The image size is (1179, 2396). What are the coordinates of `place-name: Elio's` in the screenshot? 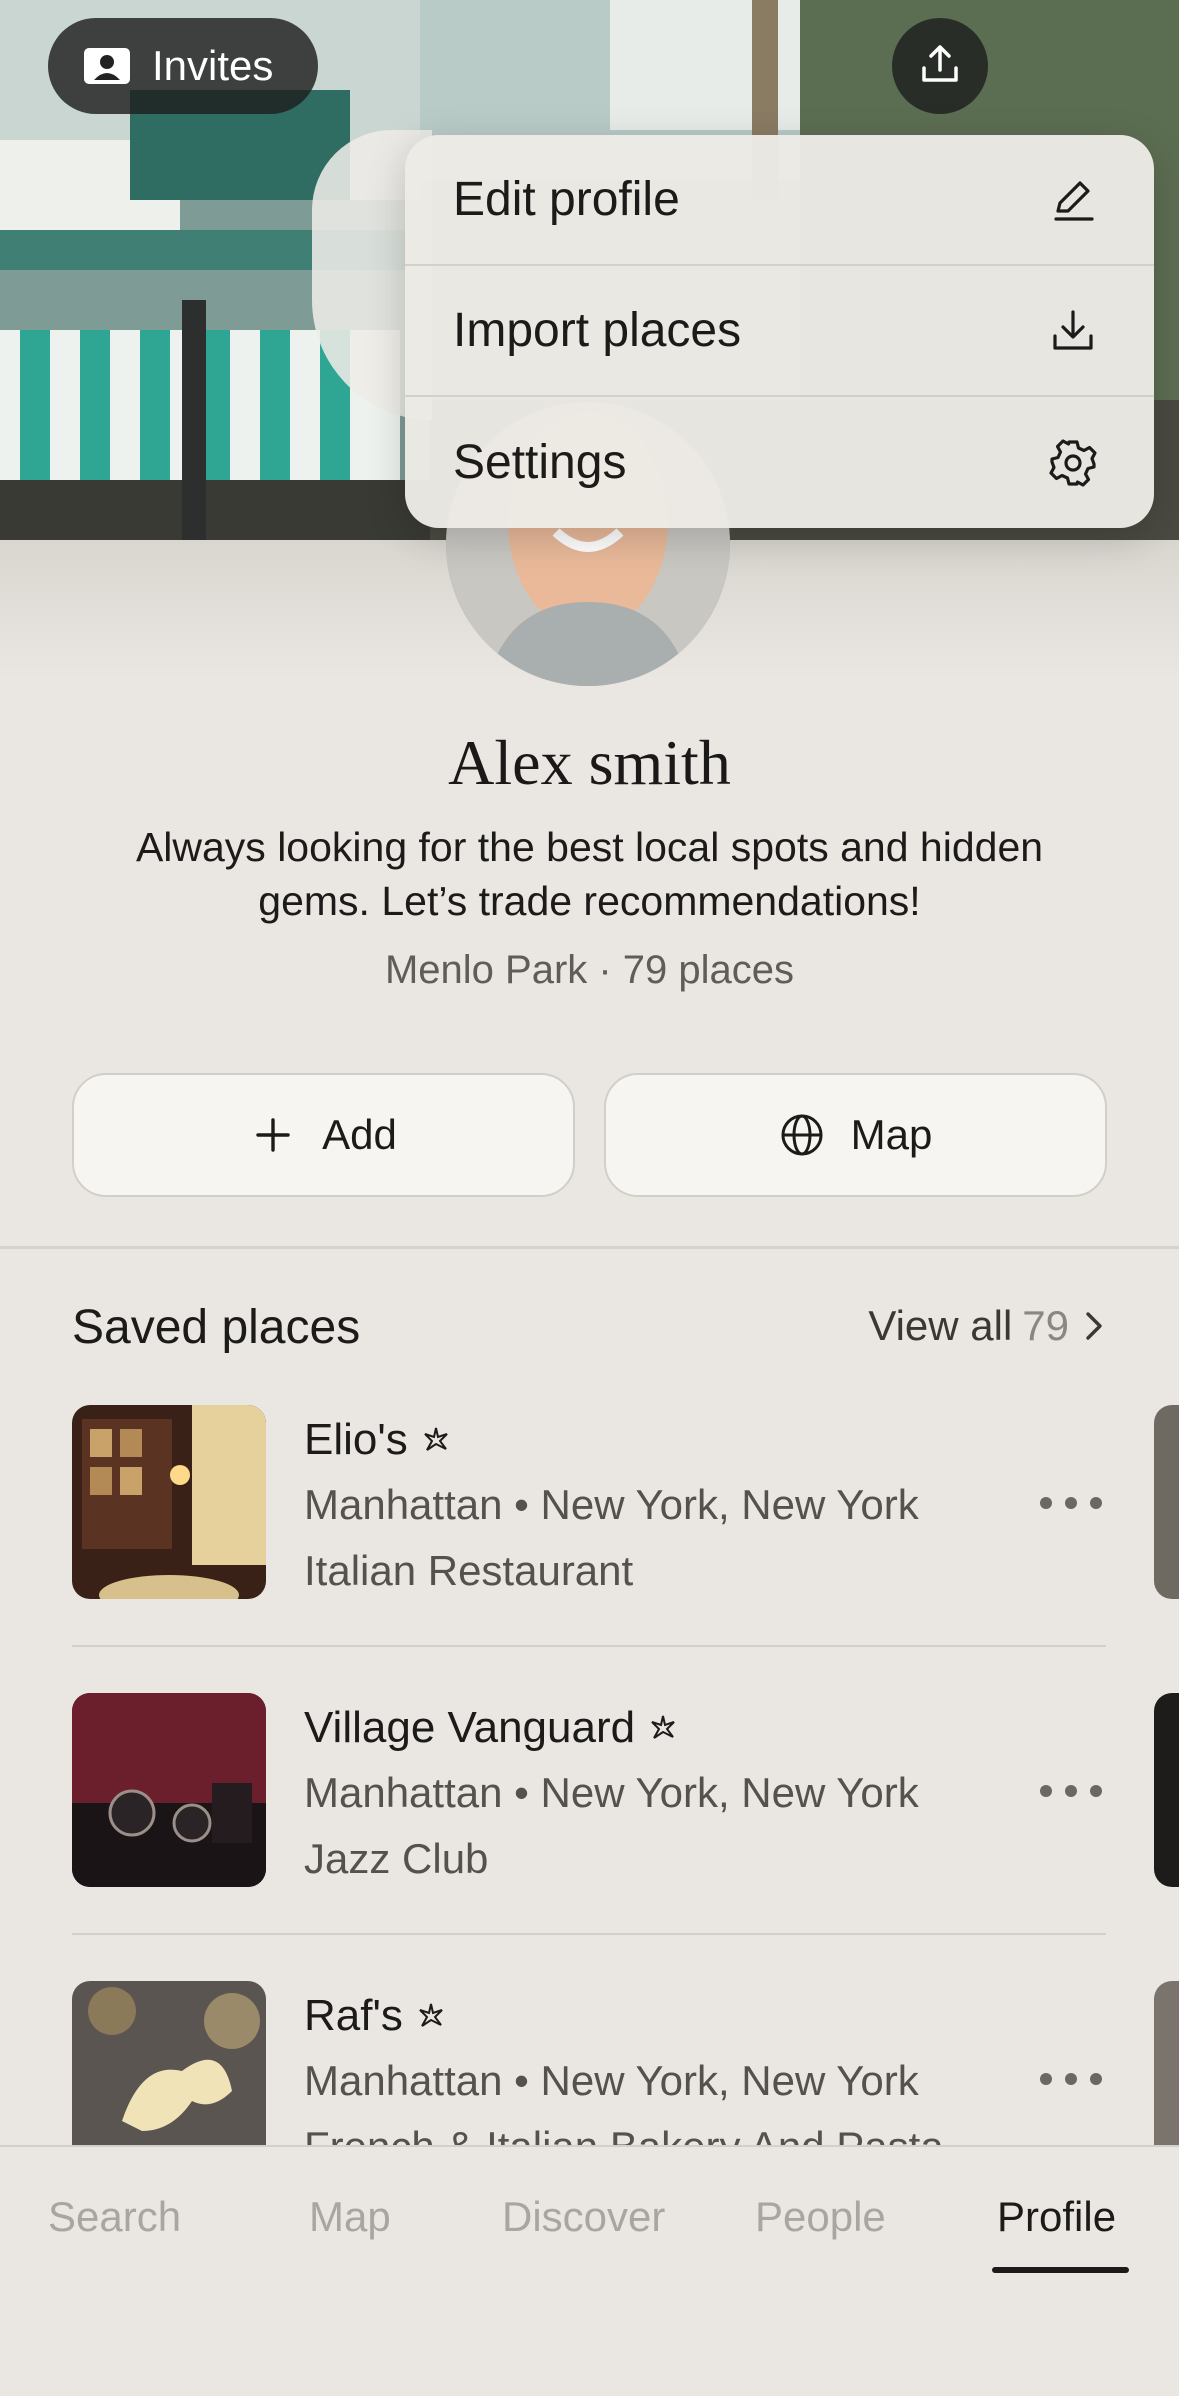 It's located at (377, 1440).